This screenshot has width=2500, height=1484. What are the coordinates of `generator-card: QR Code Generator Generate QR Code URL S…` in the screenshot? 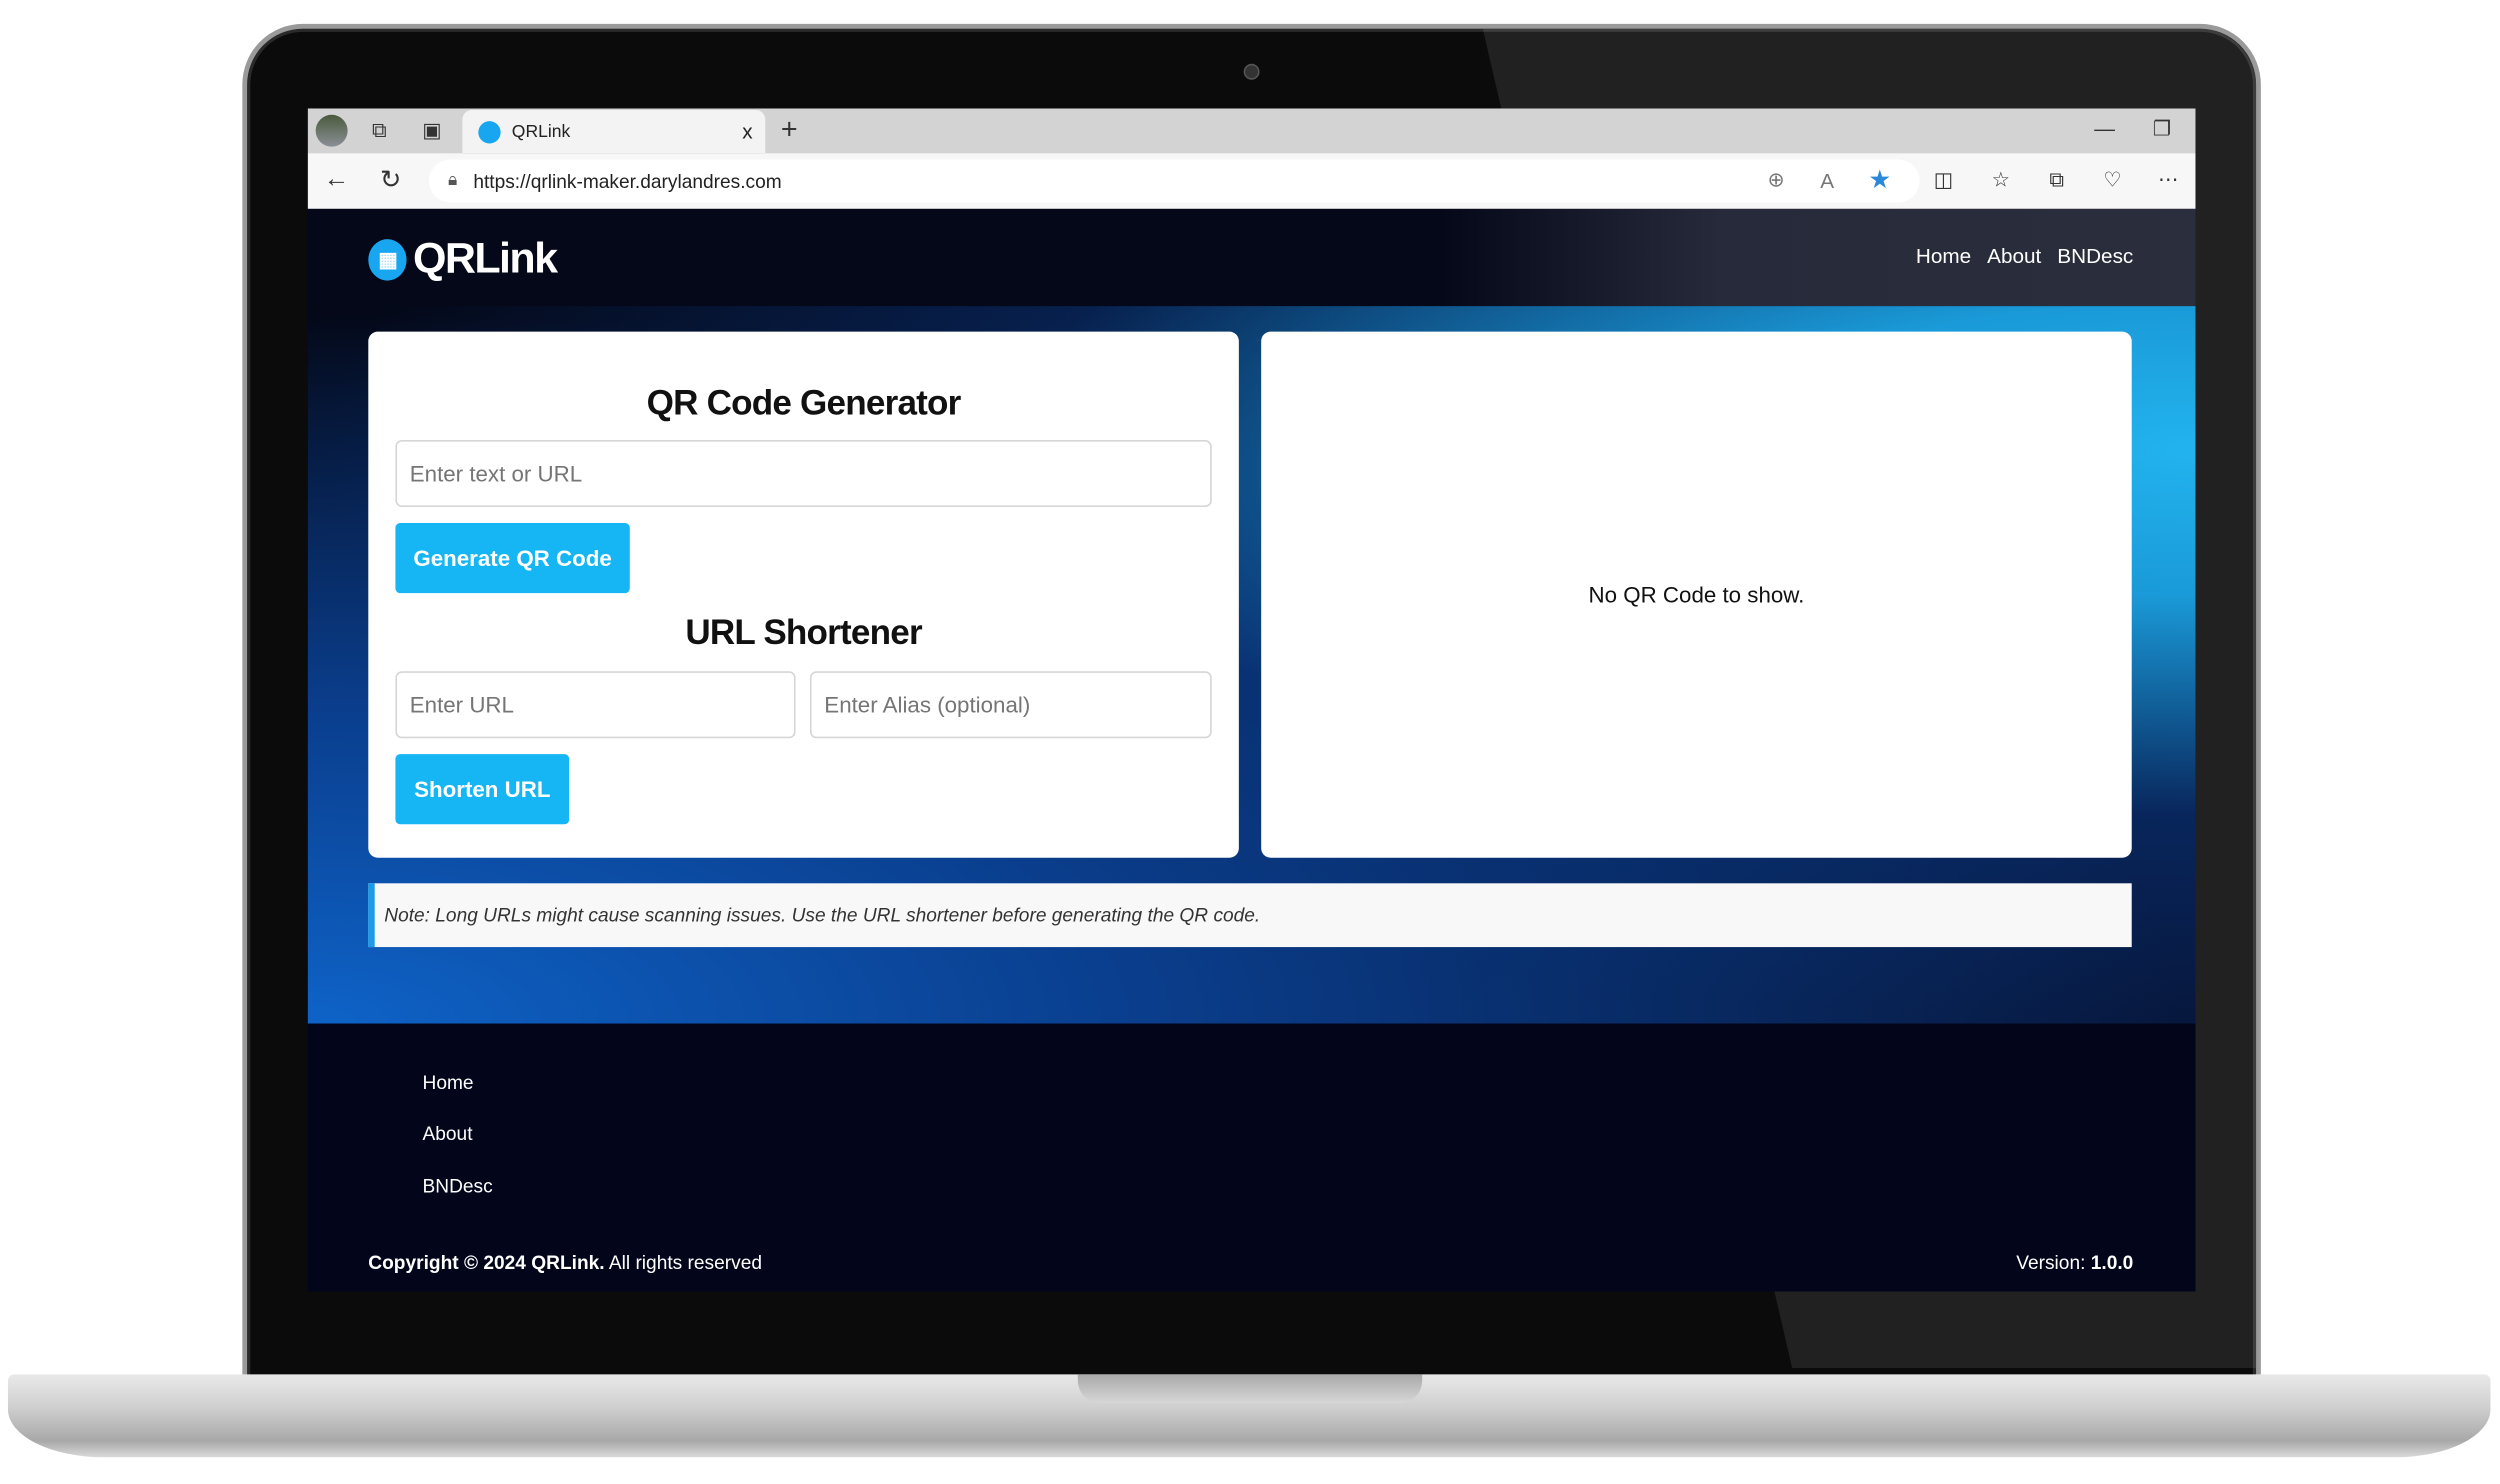 It's located at (803, 594).